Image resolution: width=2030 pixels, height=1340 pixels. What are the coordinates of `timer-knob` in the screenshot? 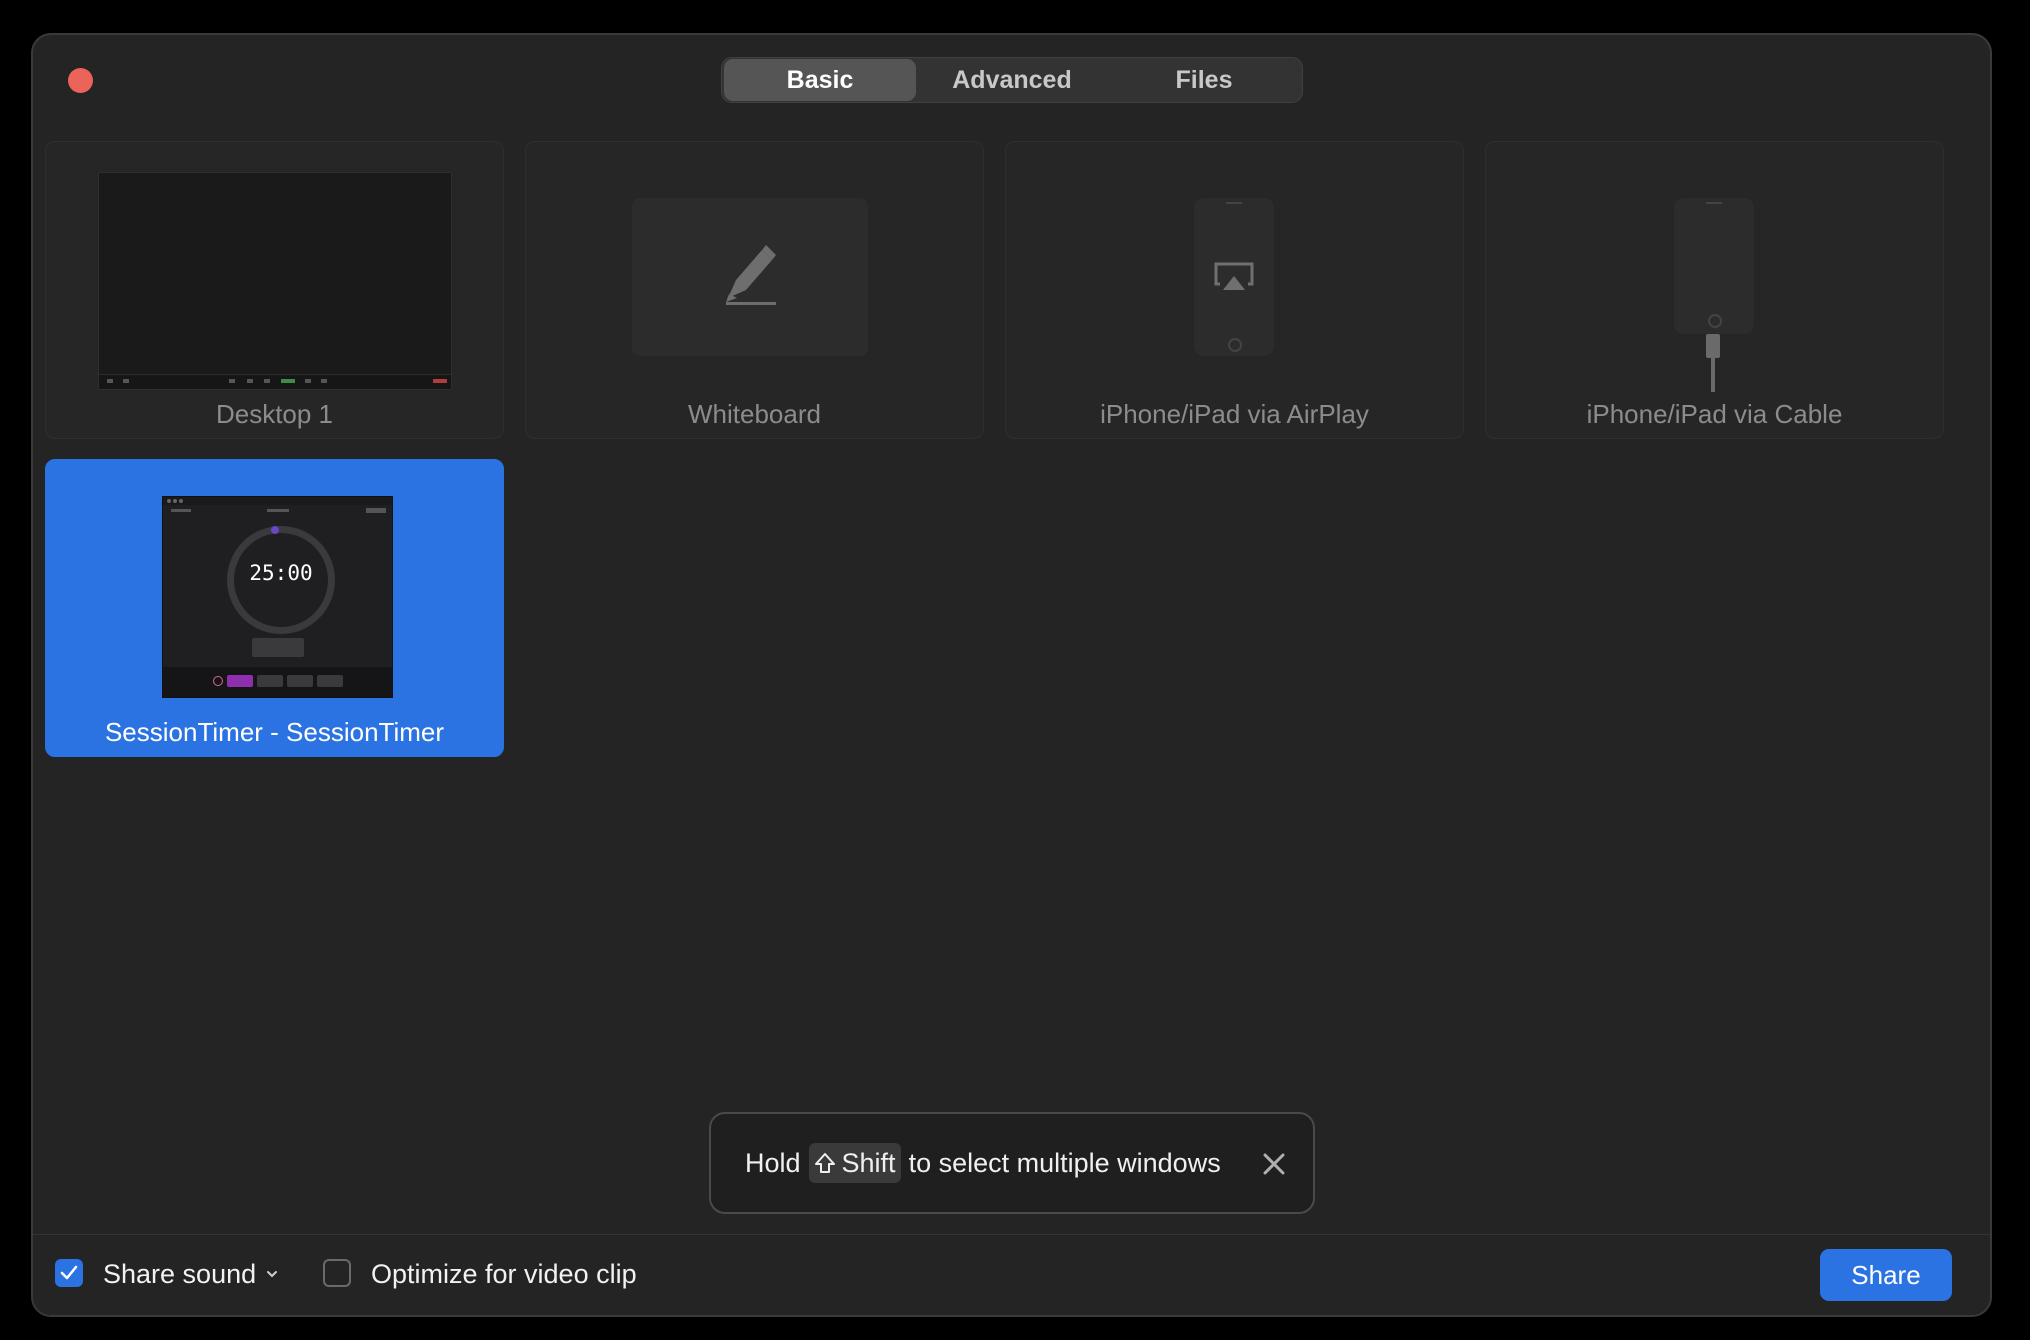 It's located at (275, 530).